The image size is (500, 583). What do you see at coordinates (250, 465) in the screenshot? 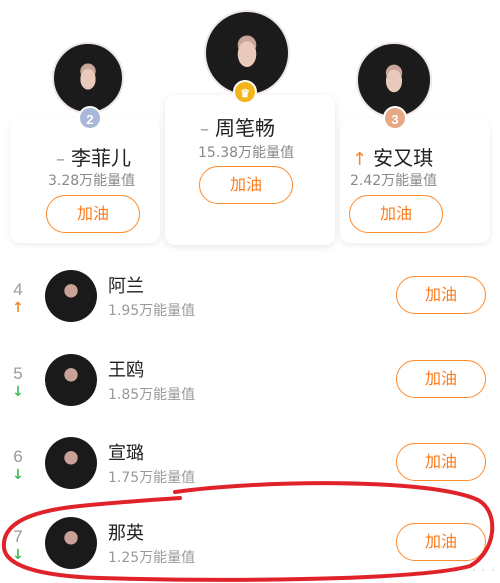
I see `list-item: 6 ↓ 宣璐 1.75万能量值 加油` at bounding box center [250, 465].